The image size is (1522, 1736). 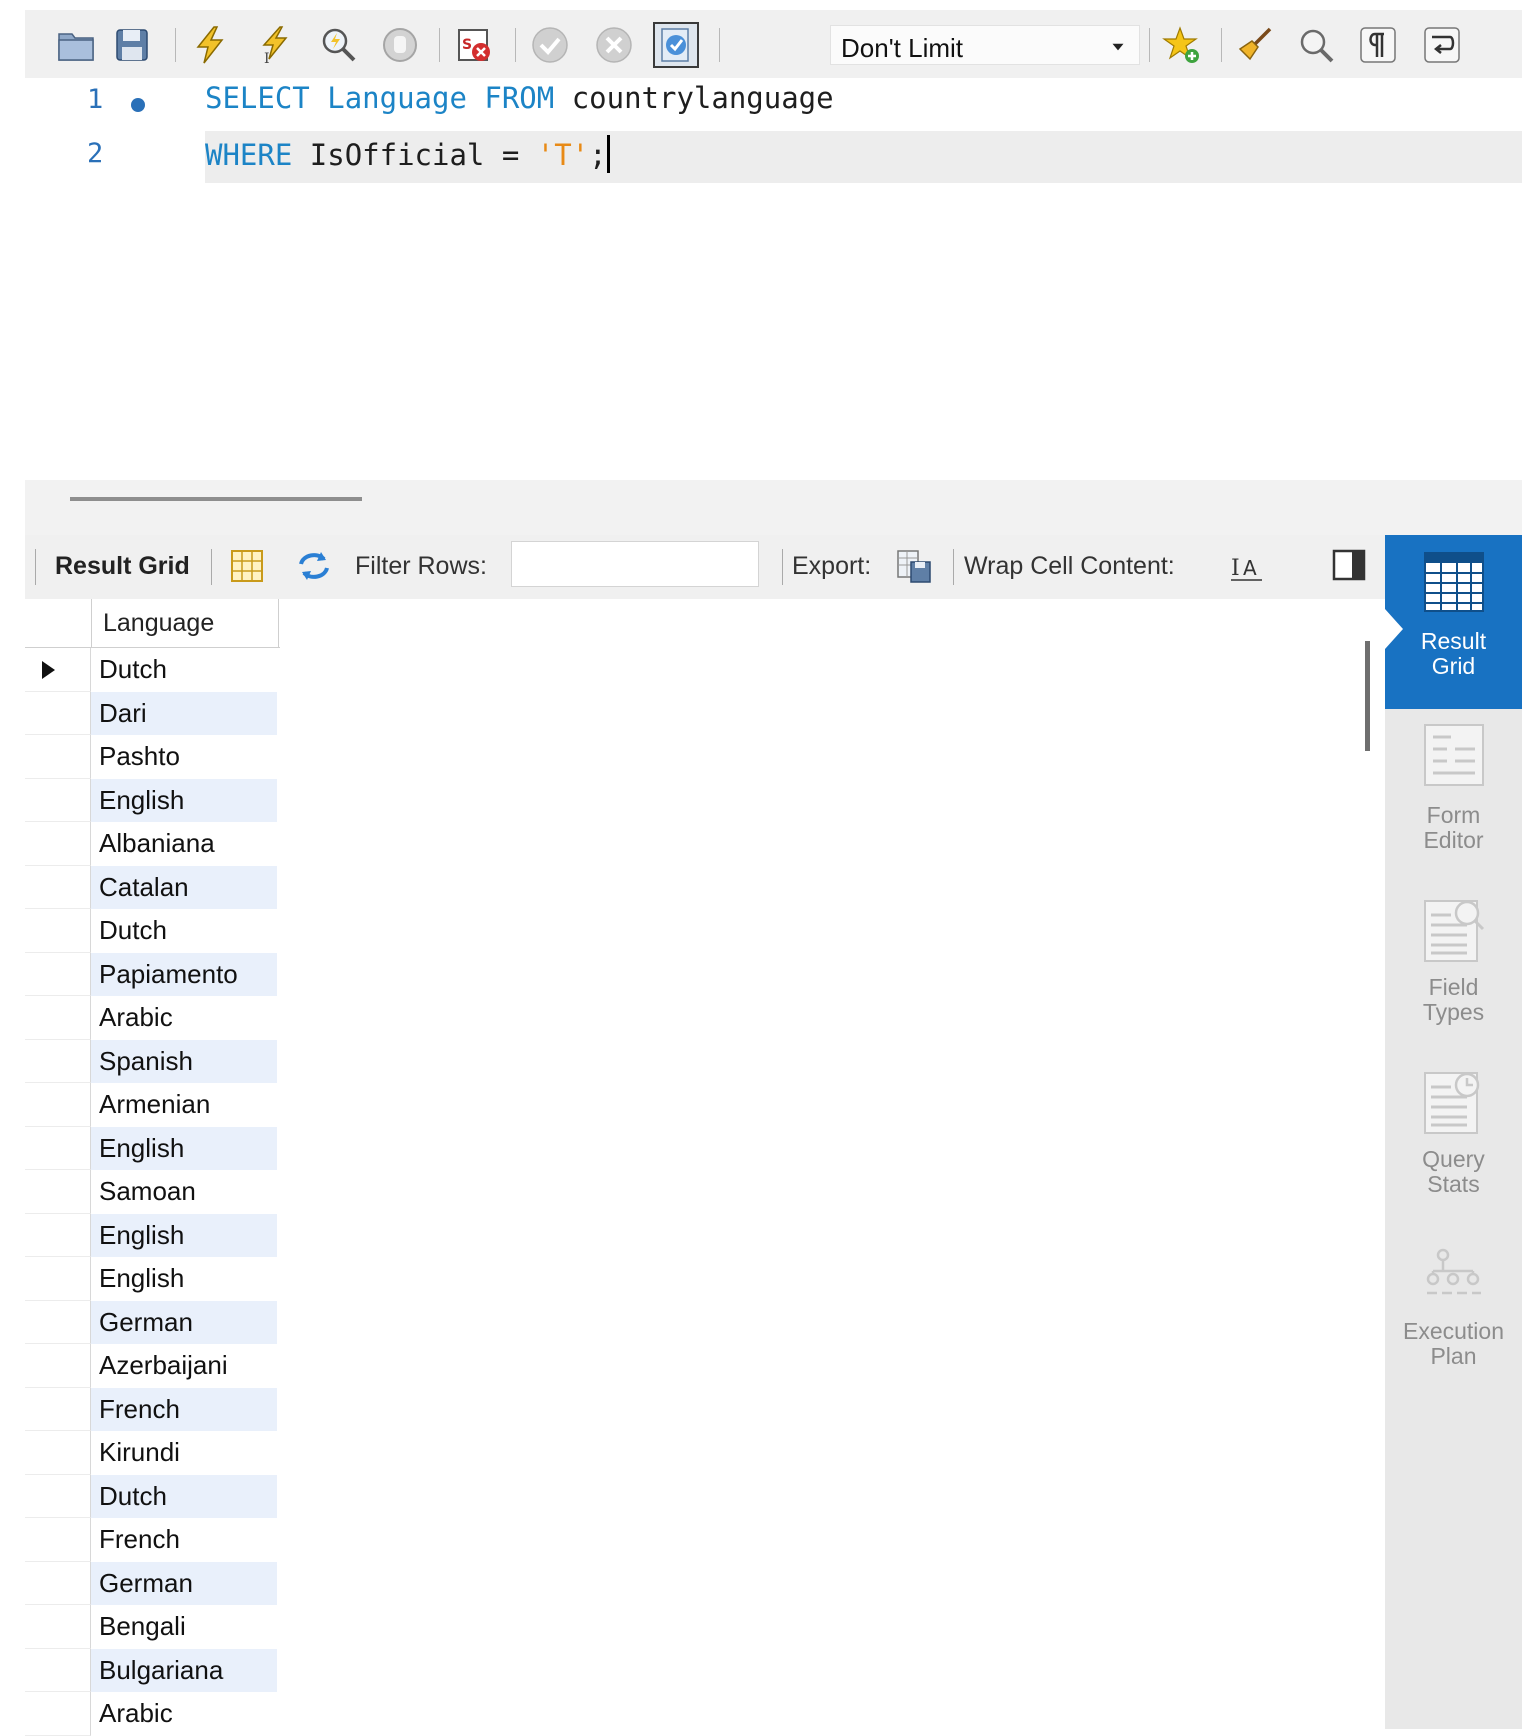 I want to click on rollback-button, so click(x=614, y=45).